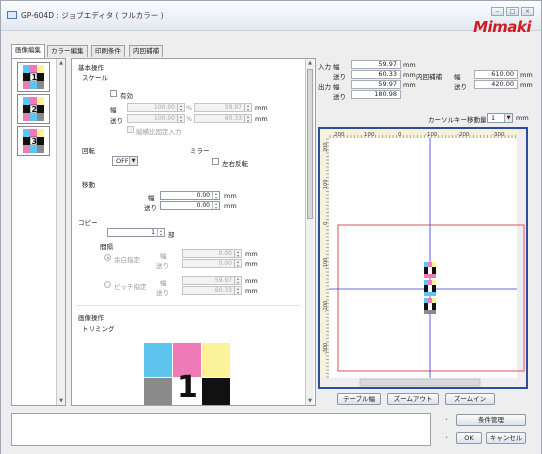  What do you see at coordinates (326, 184) in the screenshot?
I see `ruler-v-label: 100` at bounding box center [326, 184].